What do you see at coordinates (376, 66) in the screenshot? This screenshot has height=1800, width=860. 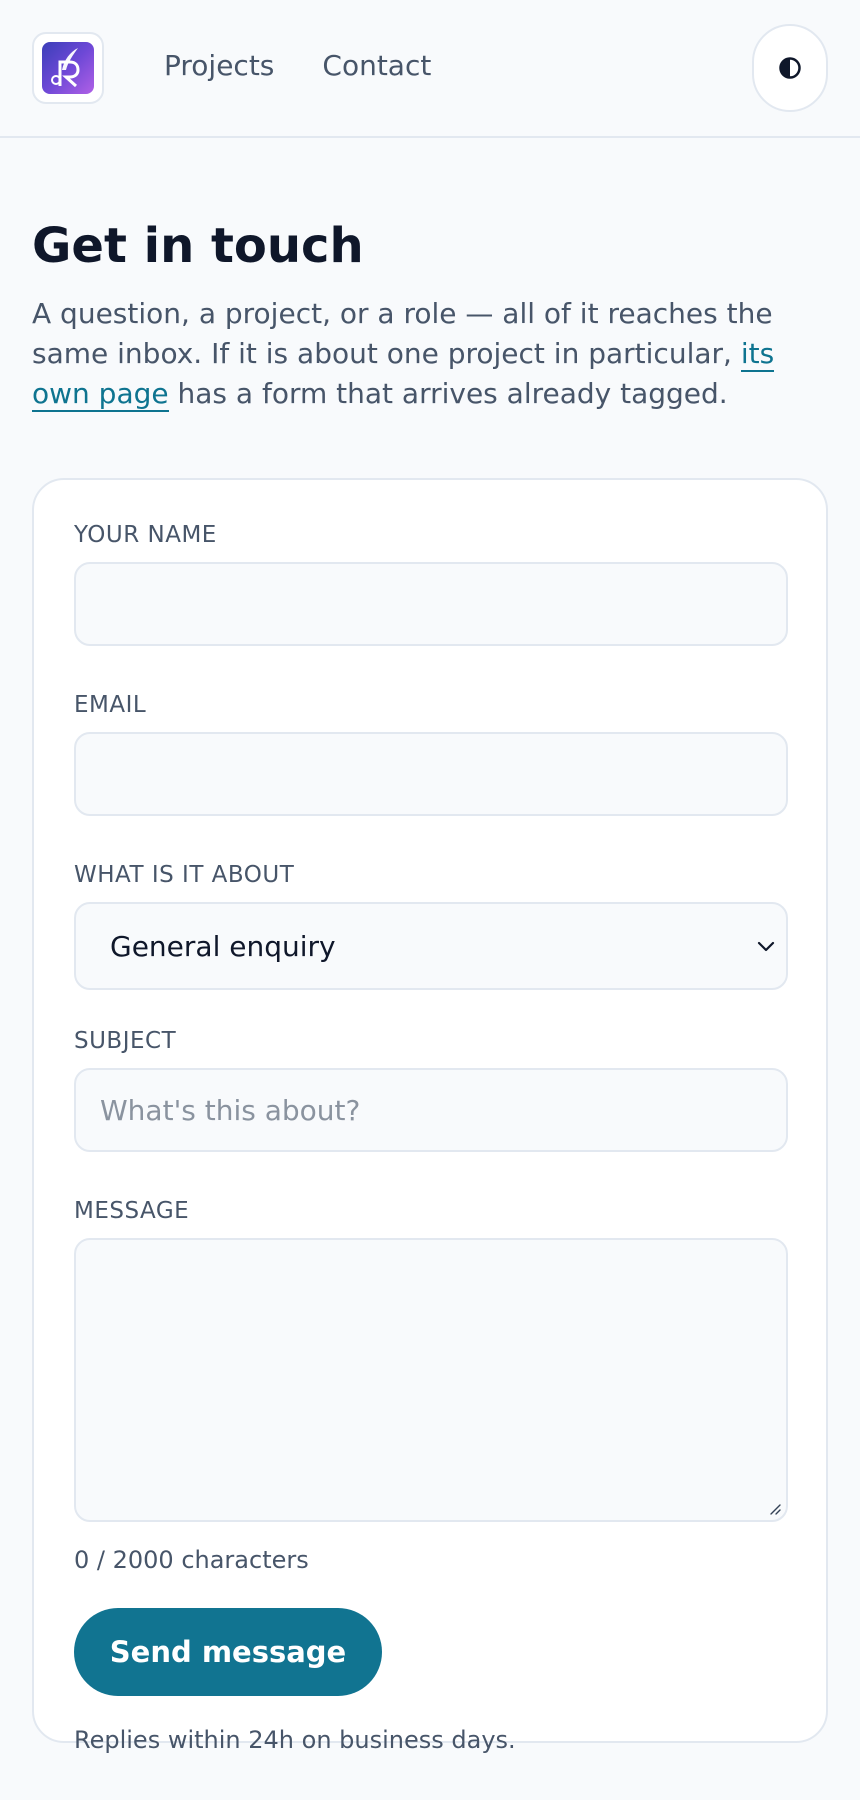 I see `nav-contact: Contact` at bounding box center [376, 66].